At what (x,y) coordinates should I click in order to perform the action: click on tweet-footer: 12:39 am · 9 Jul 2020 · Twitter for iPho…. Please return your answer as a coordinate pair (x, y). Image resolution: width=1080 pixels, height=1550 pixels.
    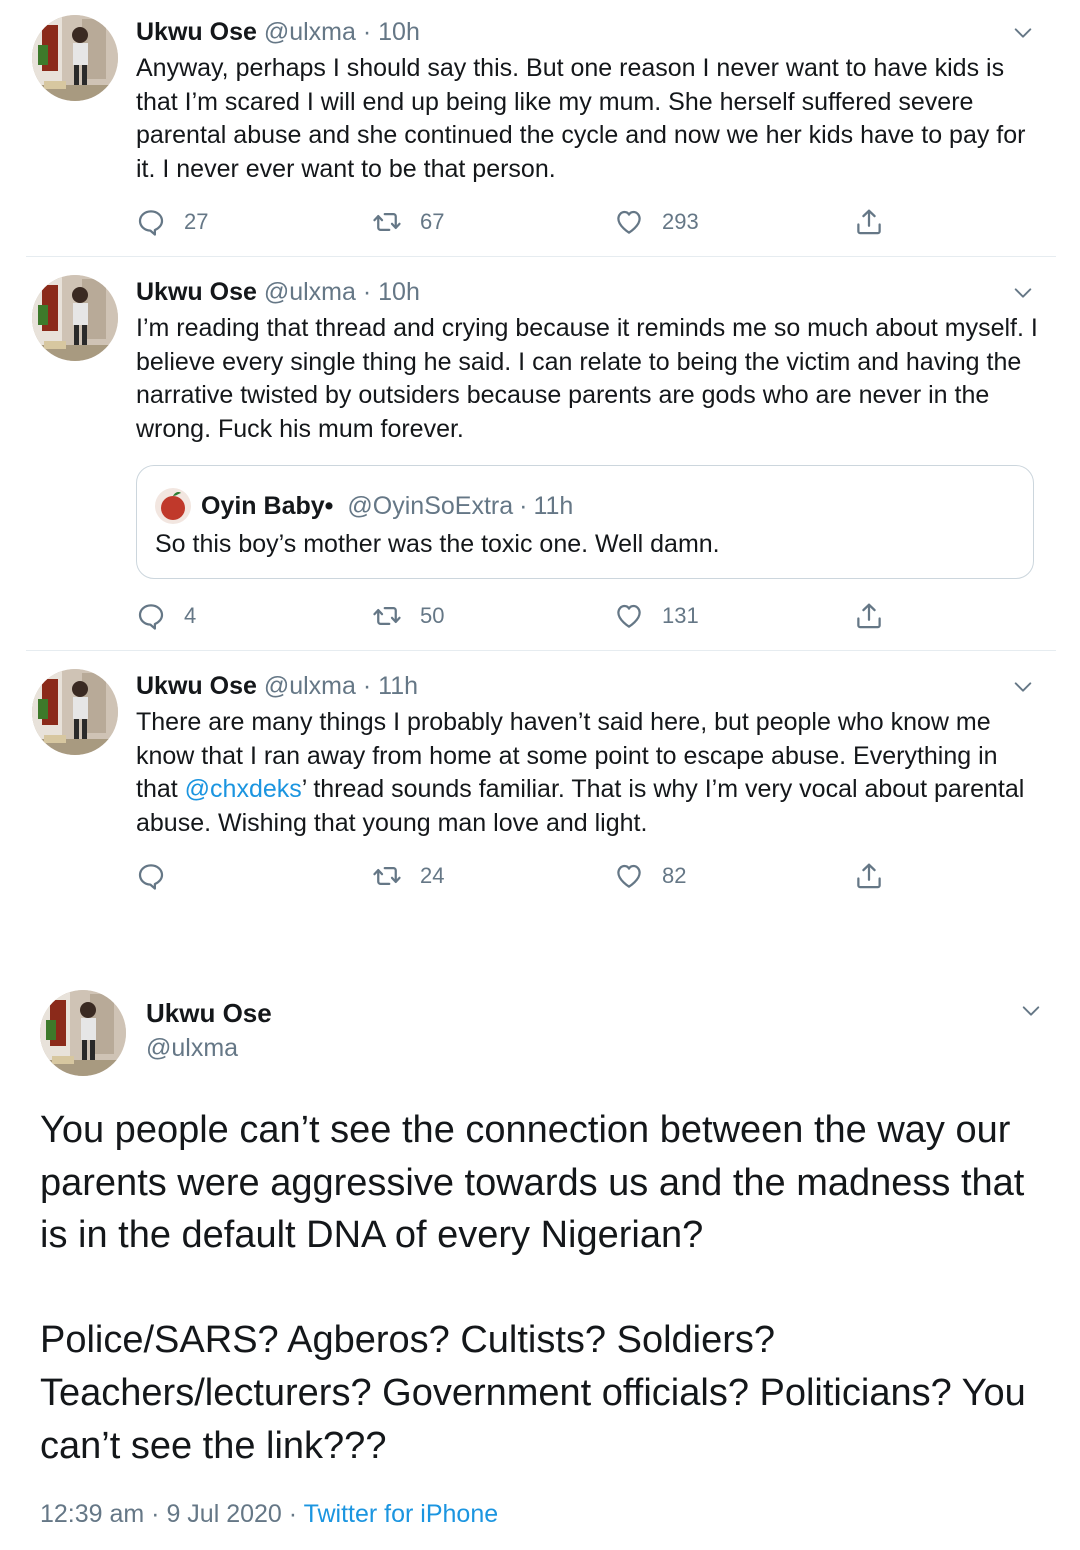
    Looking at the image, I should click on (269, 1514).